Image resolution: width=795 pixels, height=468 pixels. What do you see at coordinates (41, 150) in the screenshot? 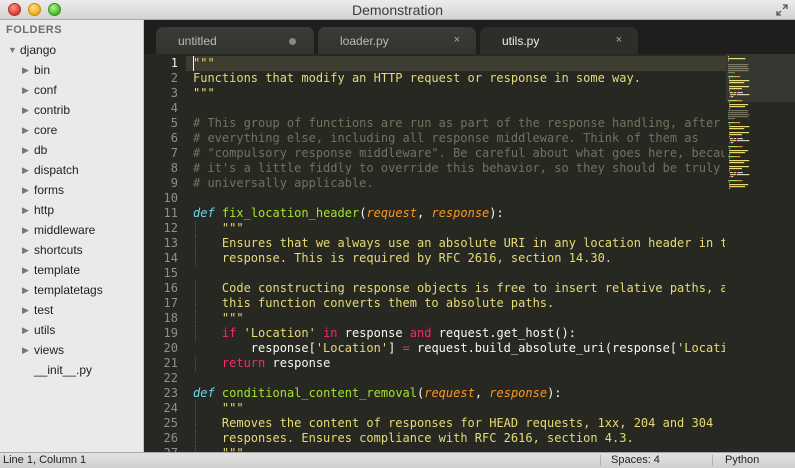
I see `tree-item-label: db` at bounding box center [41, 150].